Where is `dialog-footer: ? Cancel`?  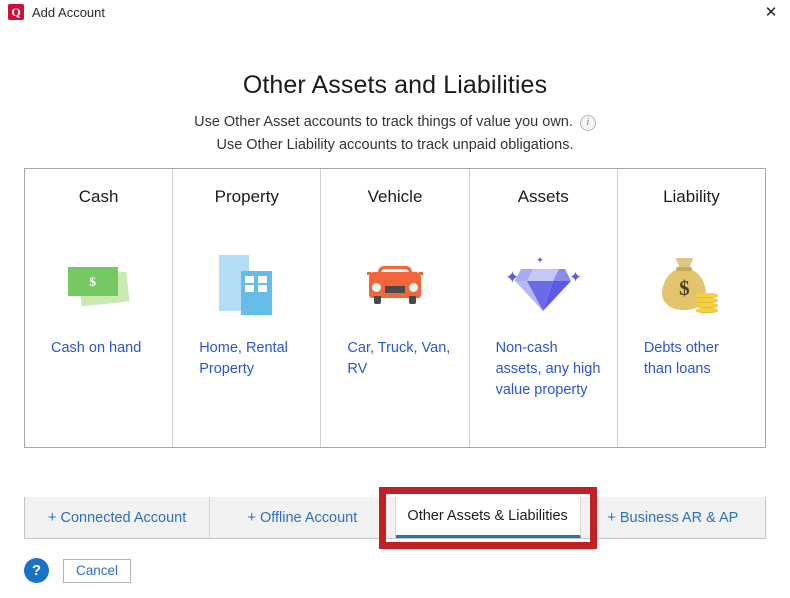 dialog-footer: ? Cancel is located at coordinates (78, 570).